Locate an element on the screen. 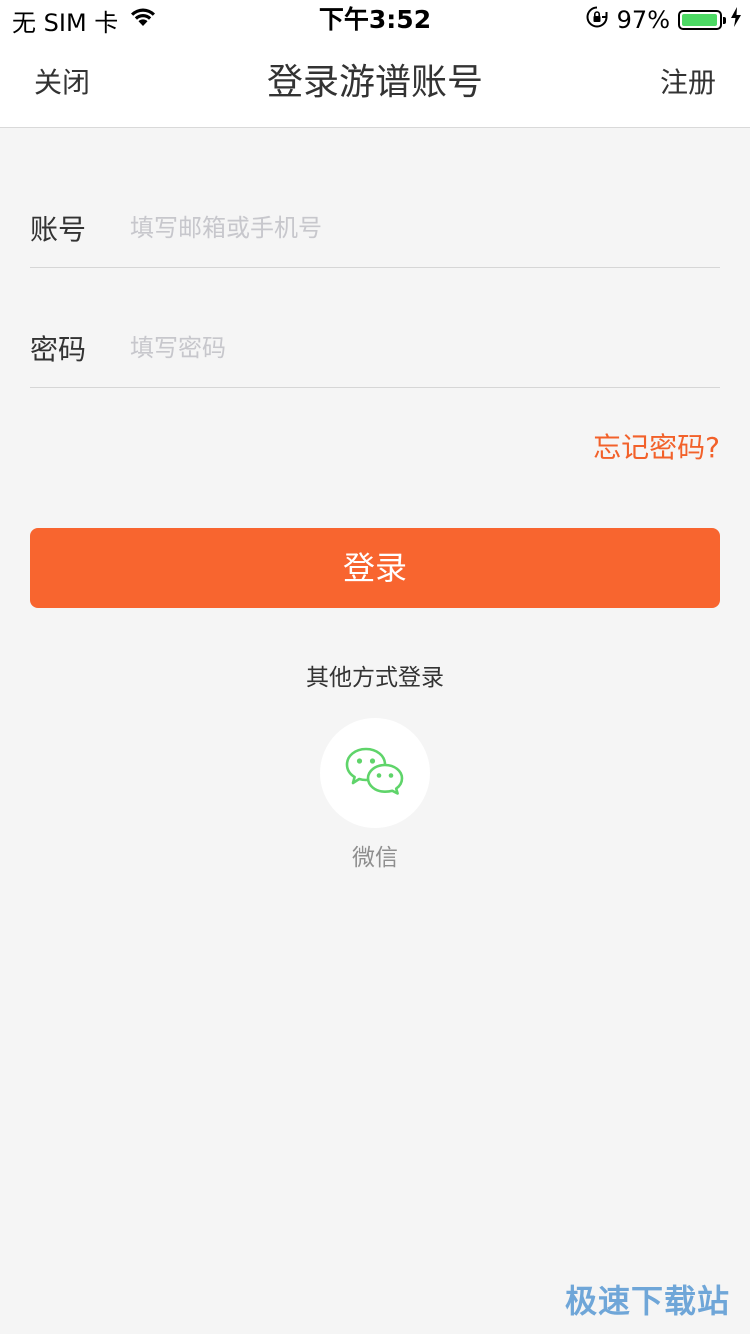  battery-level is located at coordinates (699, 20).